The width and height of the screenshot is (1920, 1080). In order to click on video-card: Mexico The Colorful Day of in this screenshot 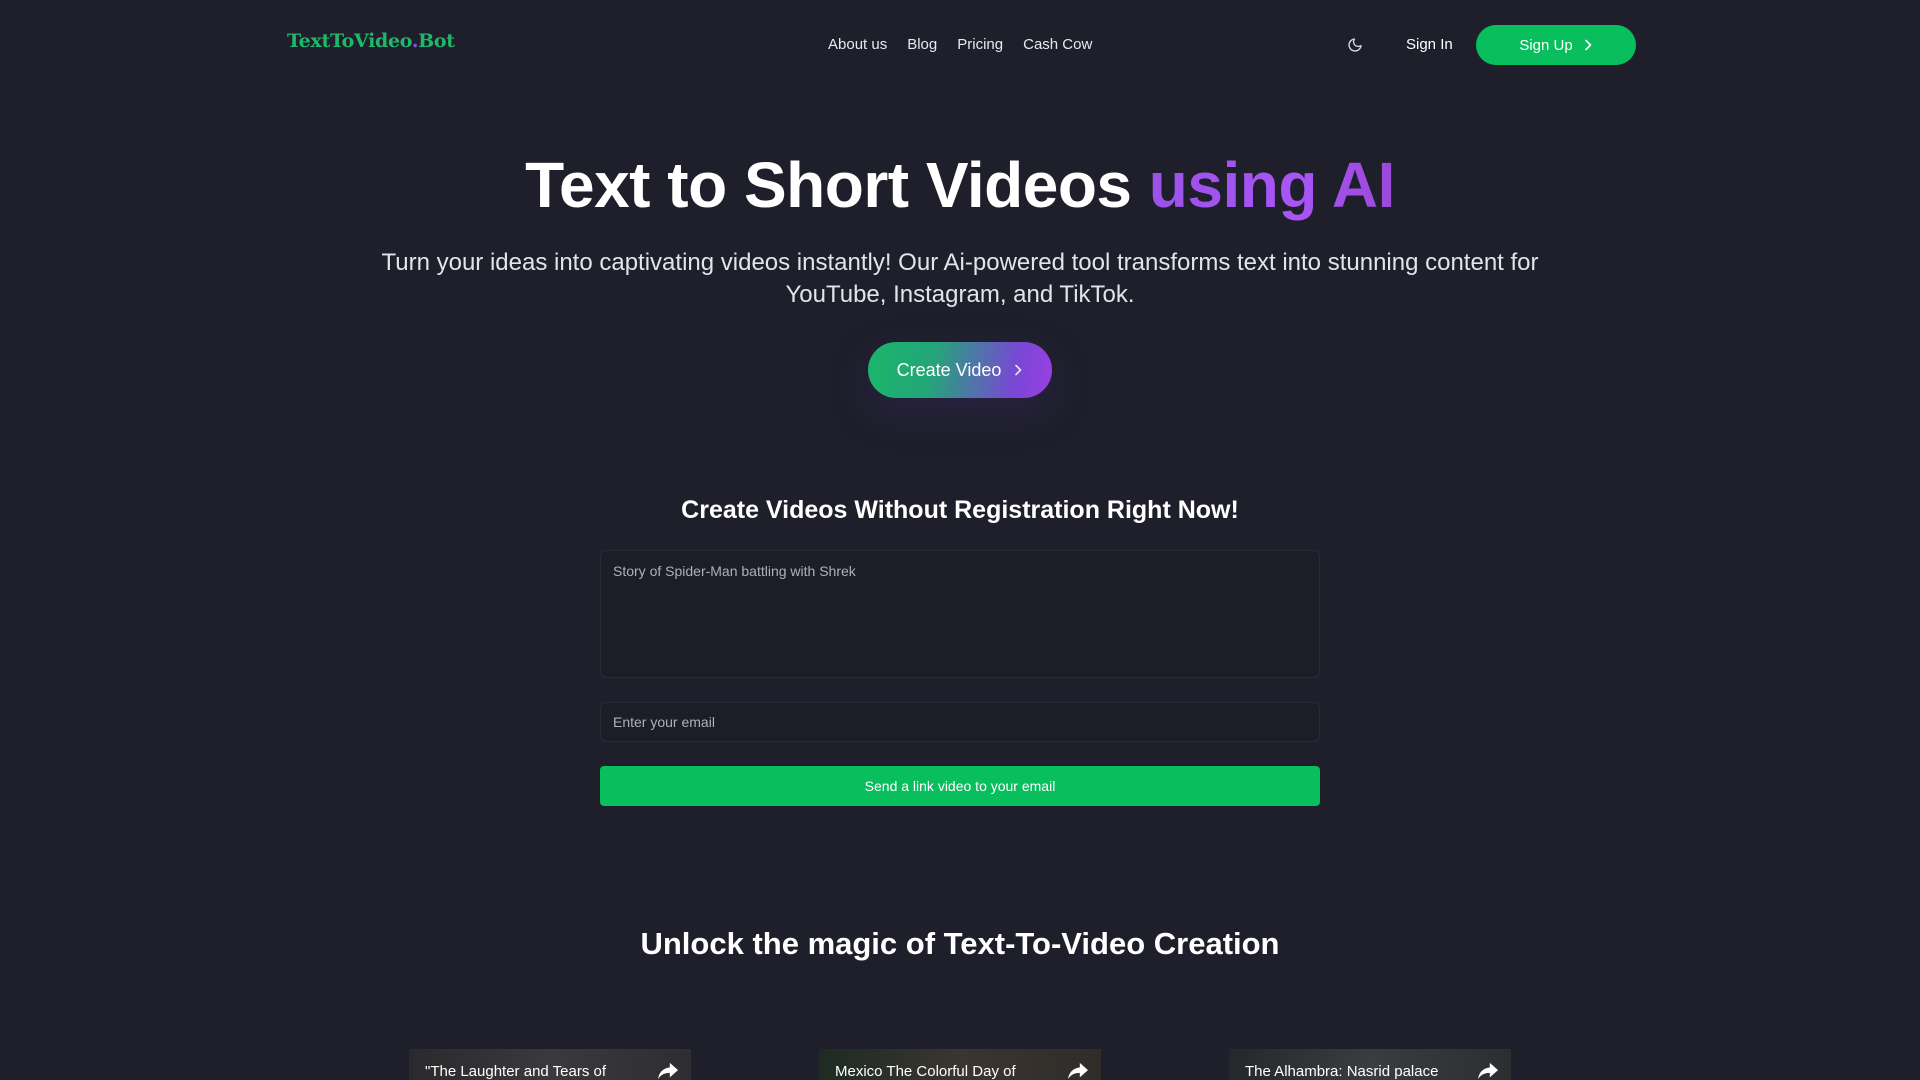, I will do `click(960, 1064)`.